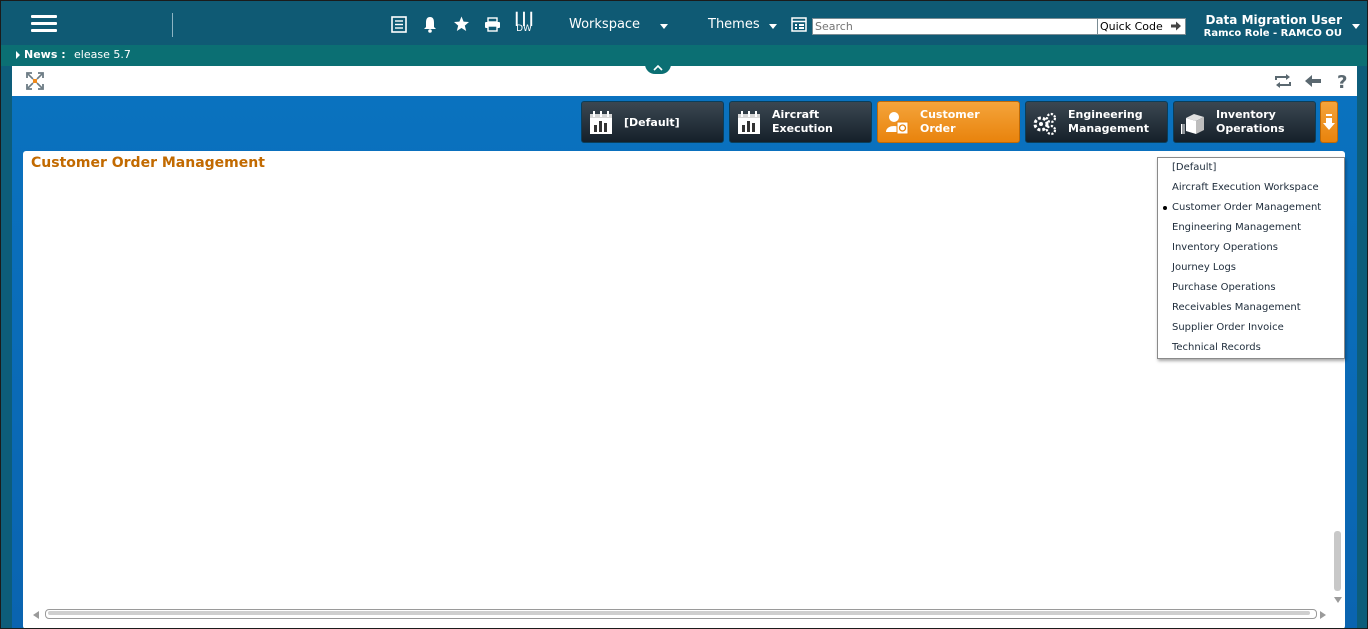 The image size is (1368, 629). Describe the element at coordinates (1236, 227) in the screenshot. I see `dropdown-item: Engineering Management` at that location.